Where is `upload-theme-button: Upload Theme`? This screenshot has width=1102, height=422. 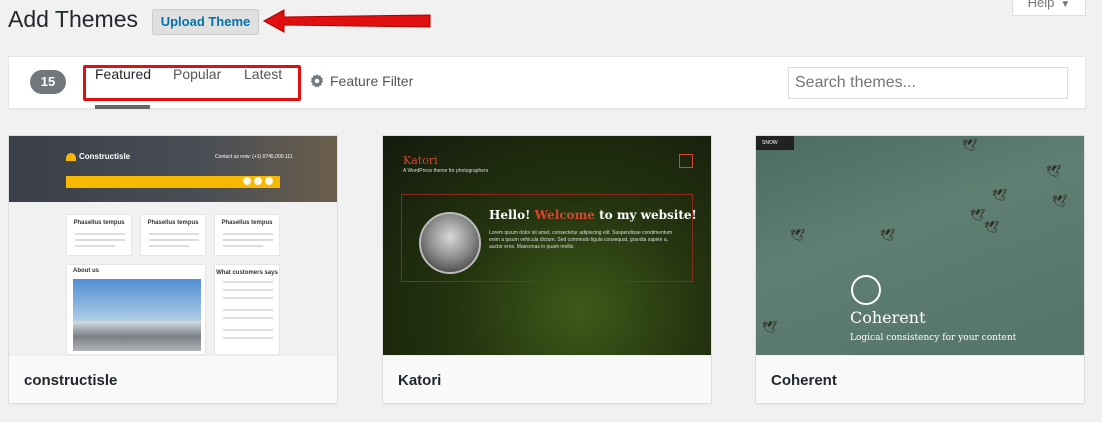
upload-theme-button: Upload Theme is located at coordinates (205, 22).